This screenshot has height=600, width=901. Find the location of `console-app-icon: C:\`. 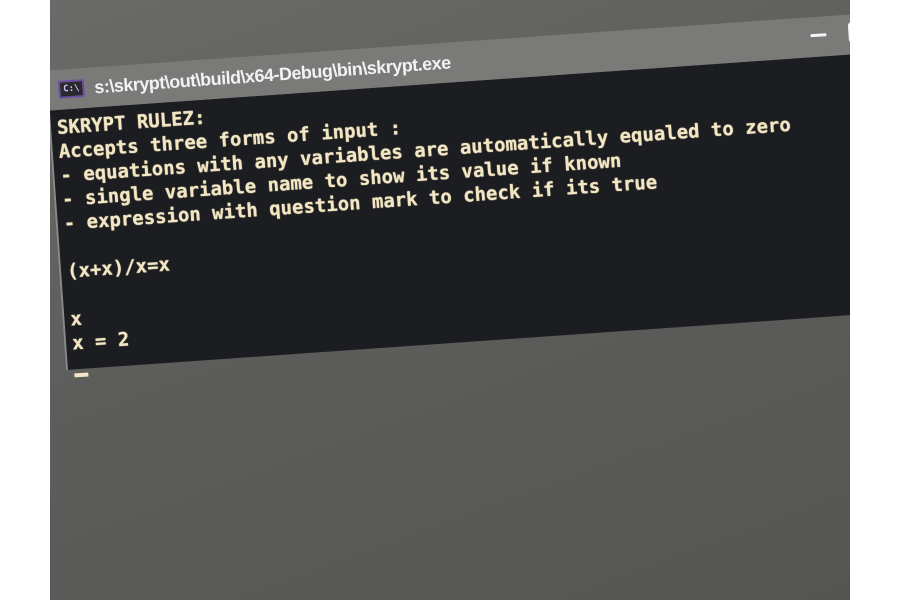

console-app-icon: C:\ is located at coordinates (71, 89).